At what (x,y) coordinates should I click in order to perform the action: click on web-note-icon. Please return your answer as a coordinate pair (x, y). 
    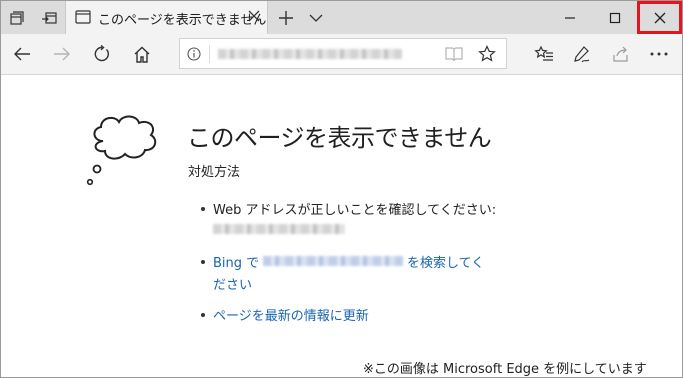
    Looking at the image, I should click on (582, 54).